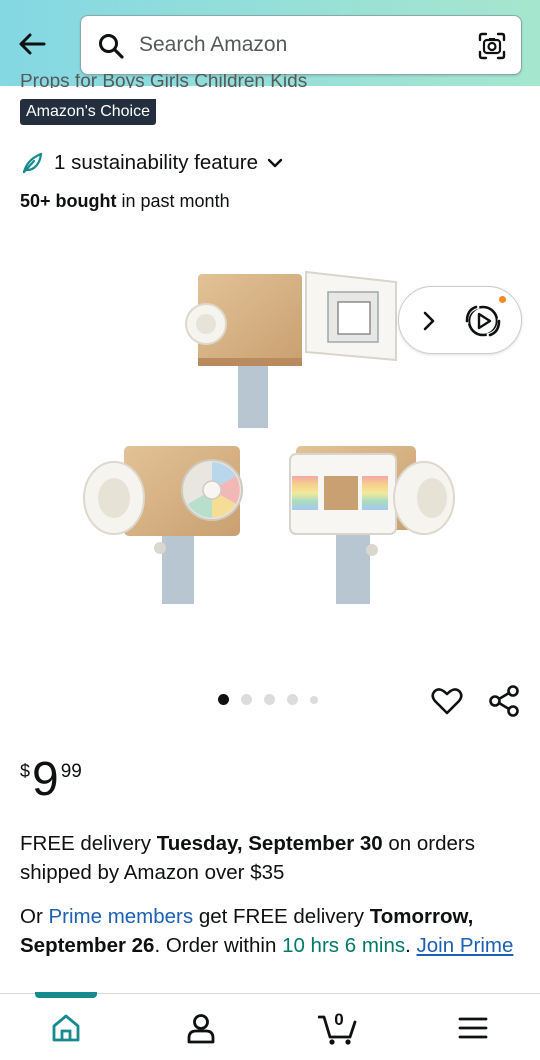 Image resolution: width=540 pixels, height=1060 pixels. What do you see at coordinates (71, 771) in the screenshot?
I see `price-fraction: 99` at bounding box center [71, 771].